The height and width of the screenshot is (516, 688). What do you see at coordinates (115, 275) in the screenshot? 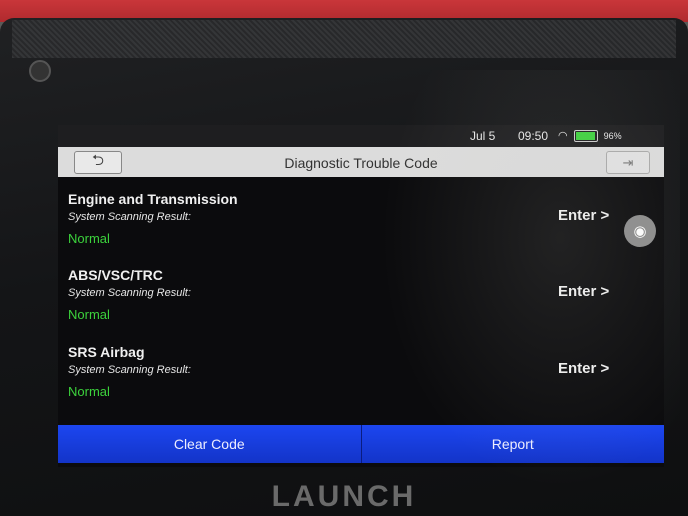
I see `system-name: ABS/VSC/TRC` at bounding box center [115, 275].